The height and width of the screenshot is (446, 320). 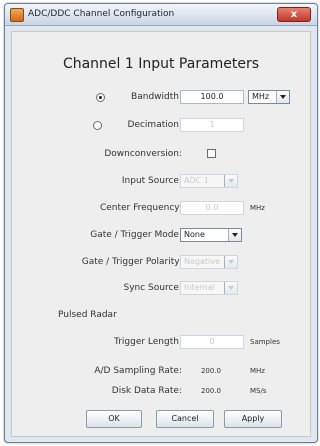 I want to click on input-source-value: ADC 1, so click(x=196, y=180).